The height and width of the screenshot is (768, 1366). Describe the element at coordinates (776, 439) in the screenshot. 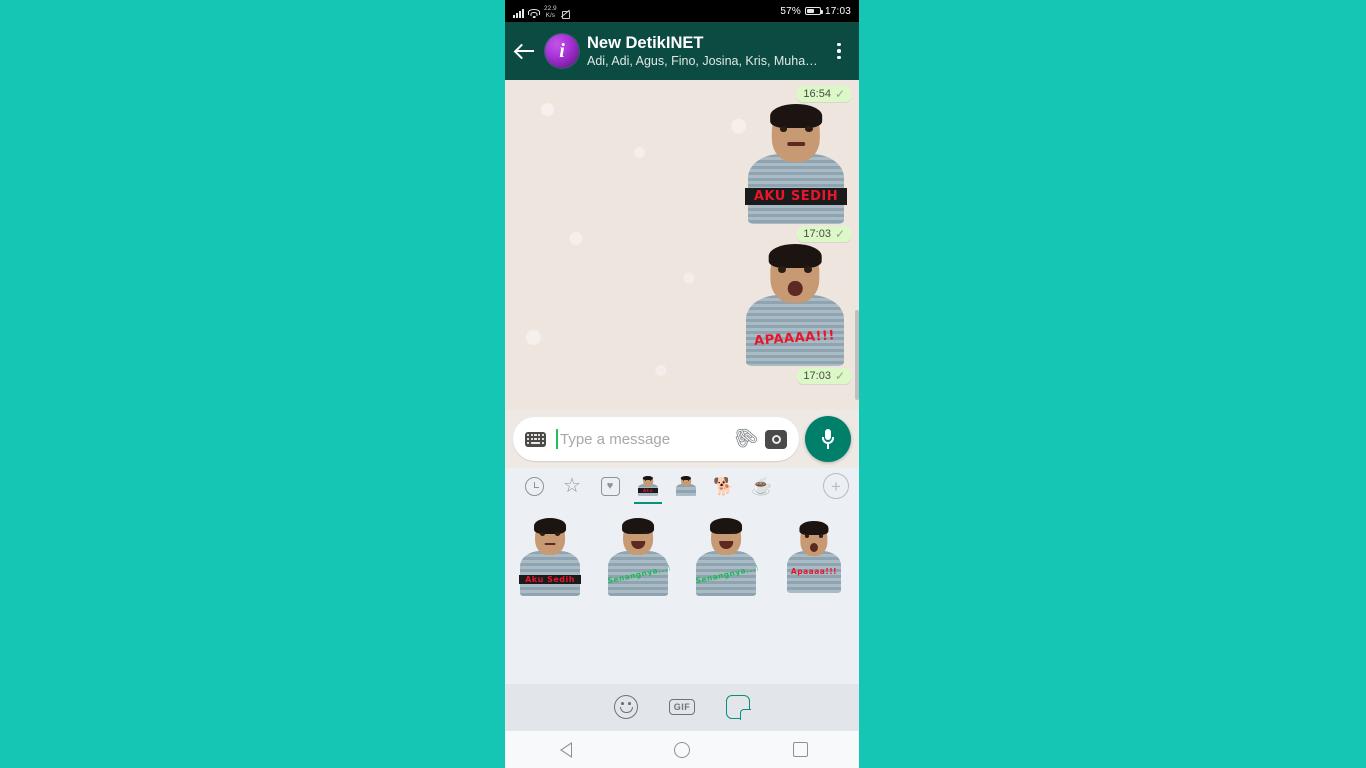

I see `camera-icon` at that location.